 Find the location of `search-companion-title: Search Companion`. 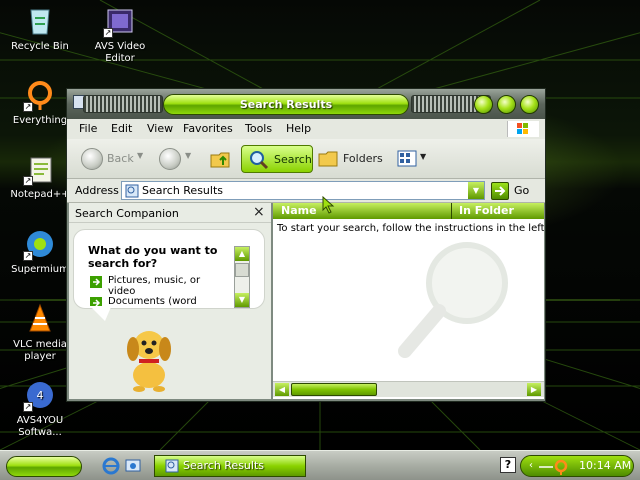

search-companion-title: Search Companion is located at coordinates (127, 213).